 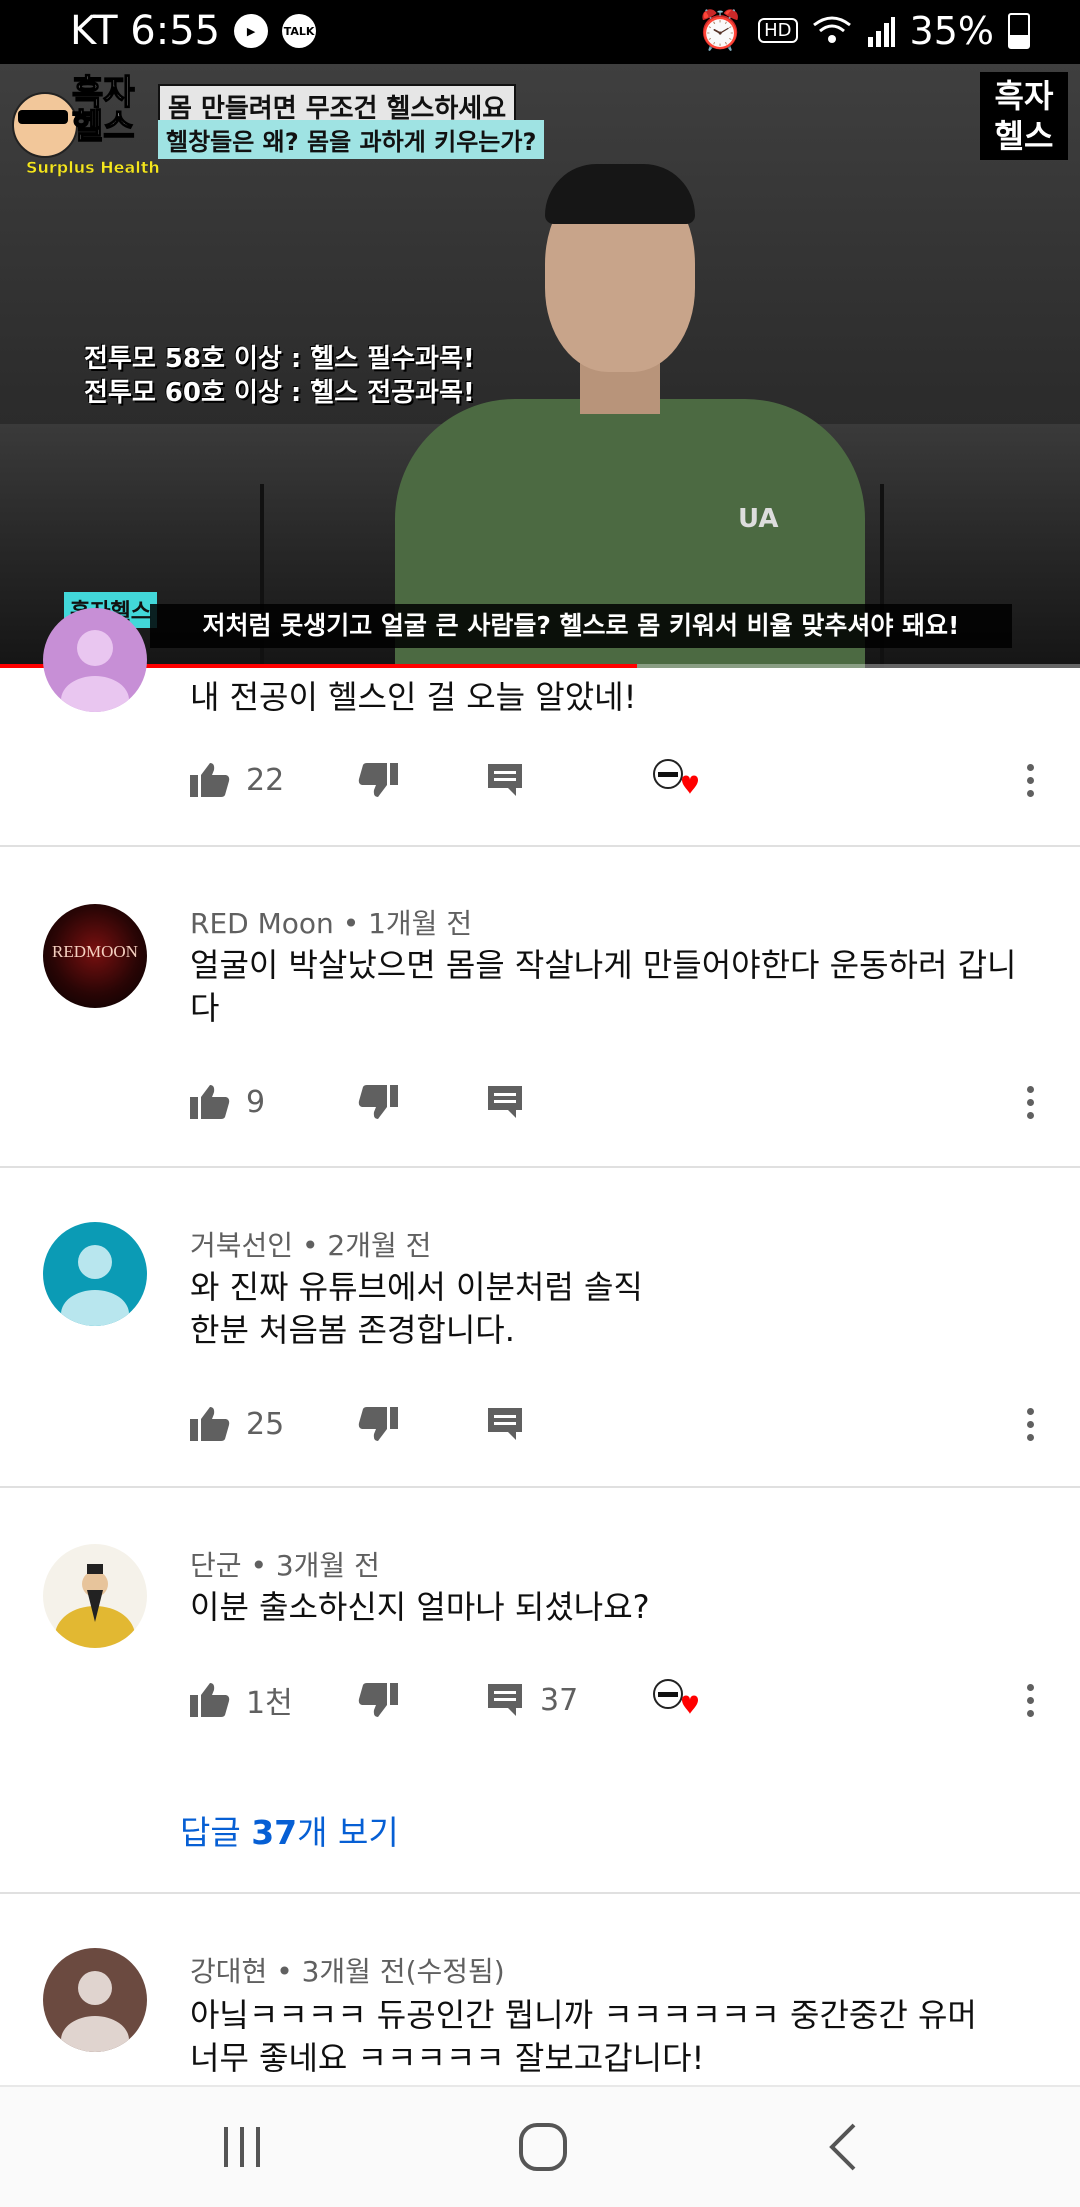 What do you see at coordinates (620, 1102) in the screenshot?
I see `comment-actions: 9` at bounding box center [620, 1102].